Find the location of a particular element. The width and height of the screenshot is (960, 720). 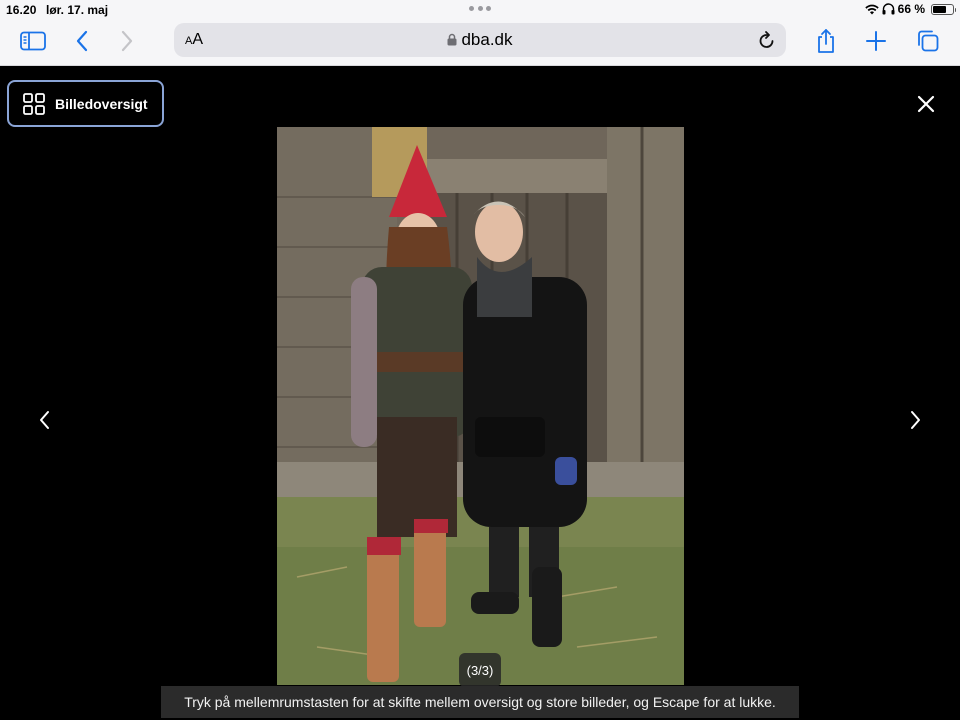

status-time: 16.20 is located at coordinates (21, 10).